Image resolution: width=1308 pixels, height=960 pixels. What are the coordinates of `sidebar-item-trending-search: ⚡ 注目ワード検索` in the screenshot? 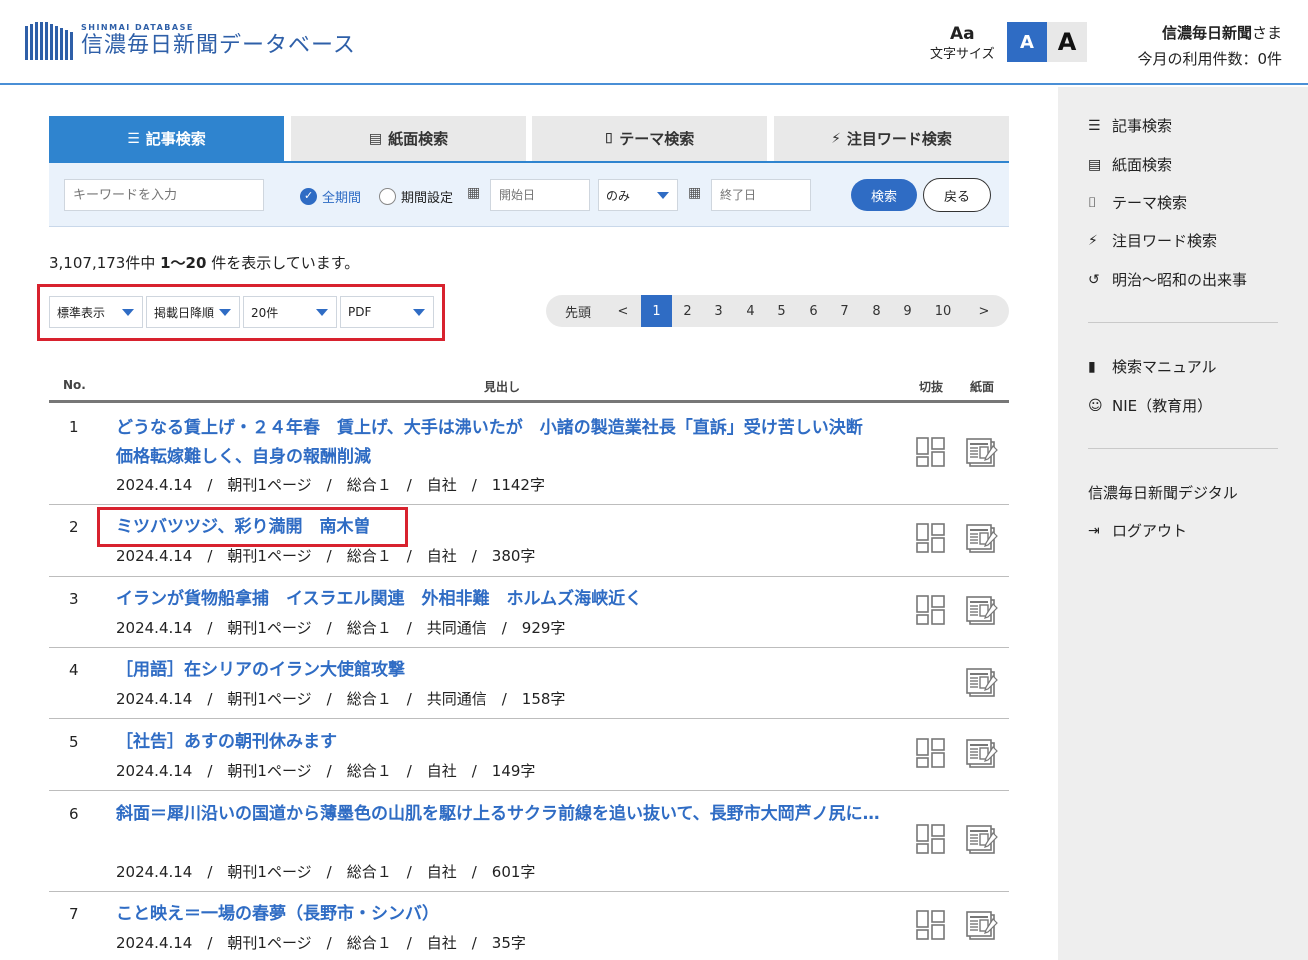 It's located at (1152, 240).